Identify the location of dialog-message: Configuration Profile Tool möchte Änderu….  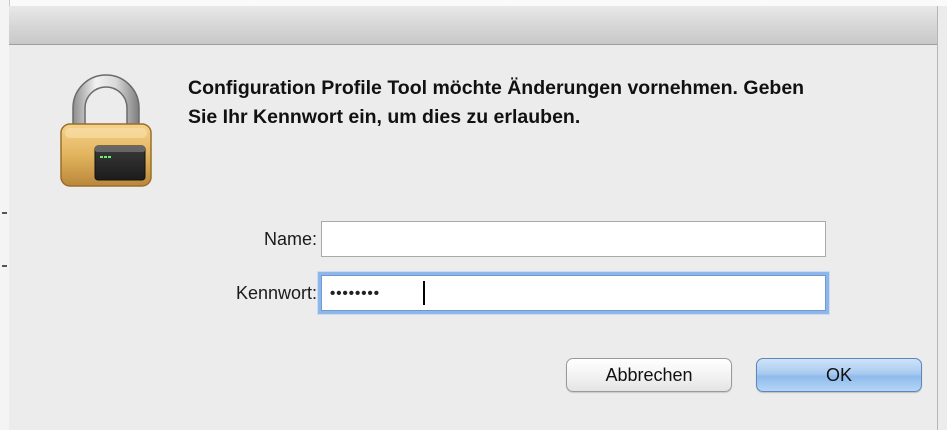
(496, 102).